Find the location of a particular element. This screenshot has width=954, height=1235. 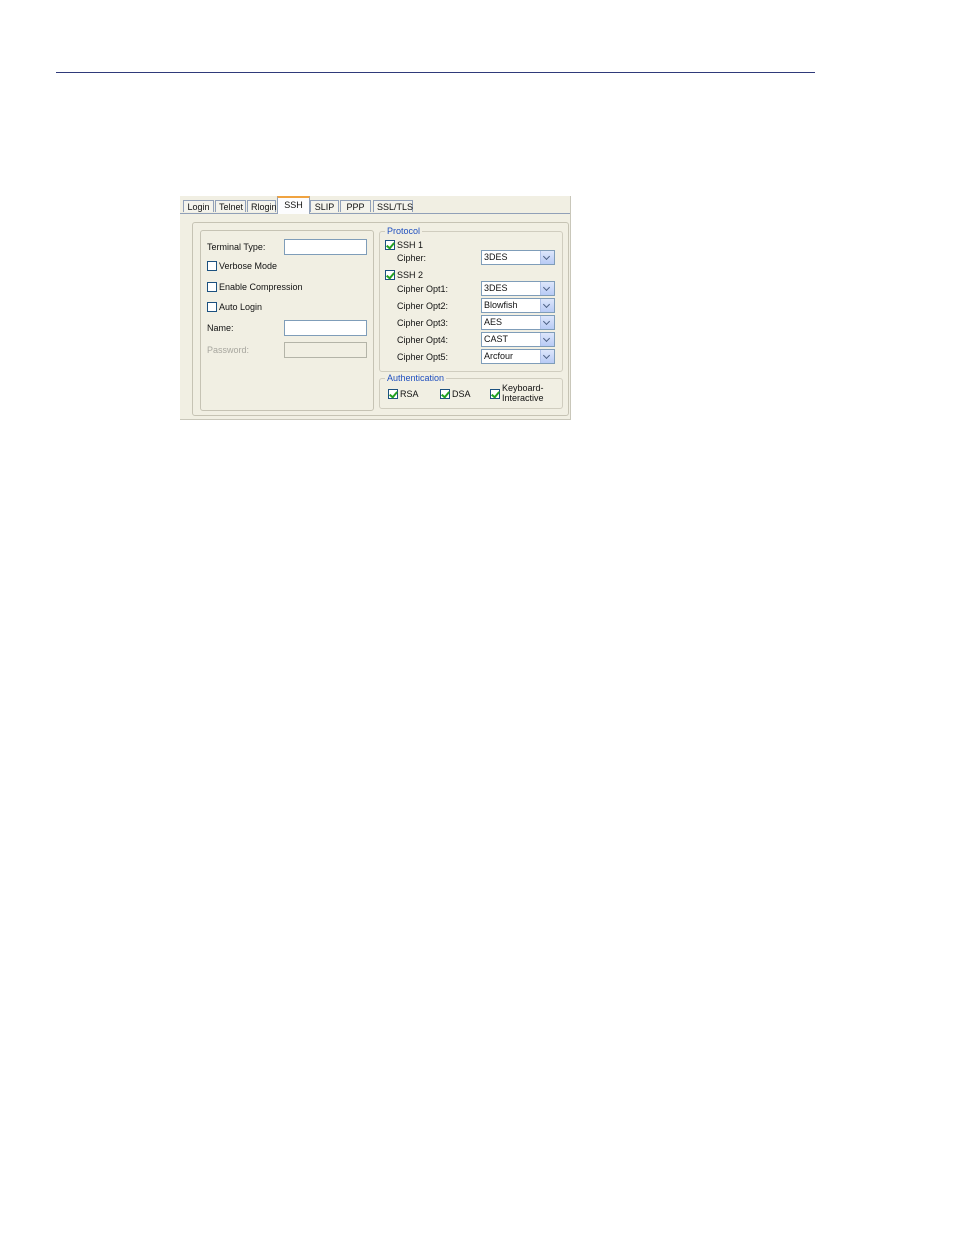

password-label: Password: is located at coordinates (228, 350).